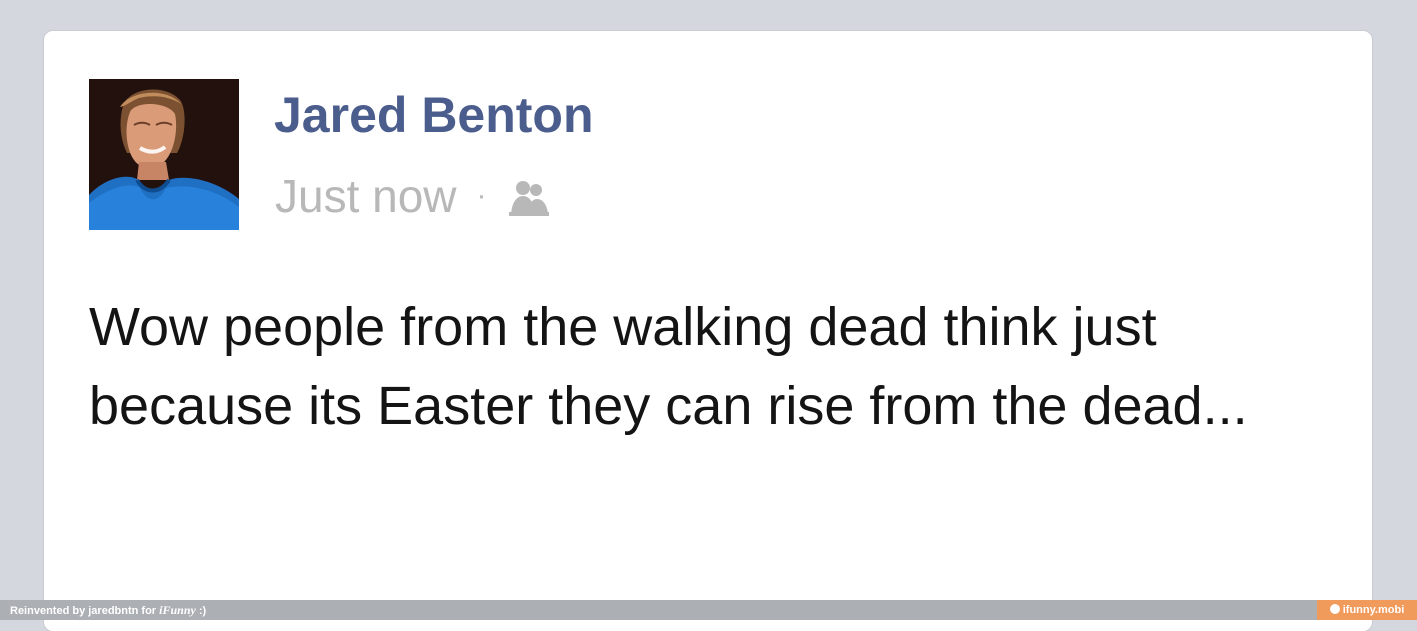 This screenshot has height=631, width=1417. I want to click on post-author-name: Jared Benton, so click(434, 115).